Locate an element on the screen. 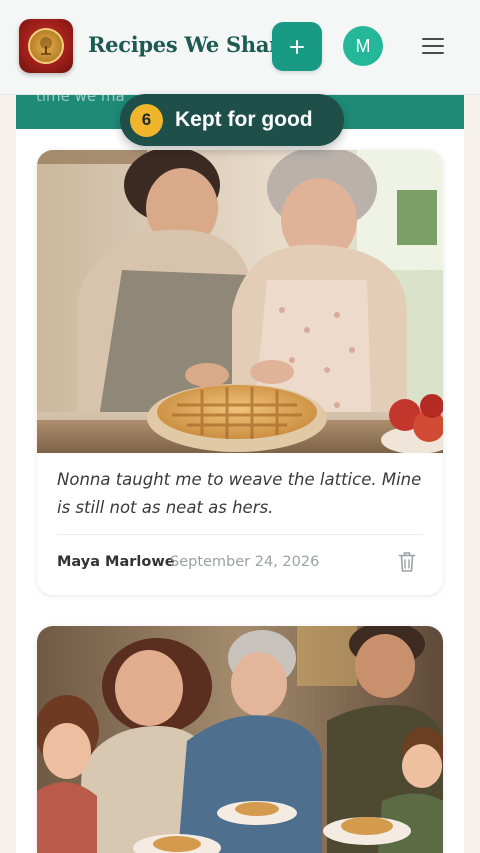 This screenshot has height=853, width=480. hamburger-menu-icon is located at coordinates (433, 46).